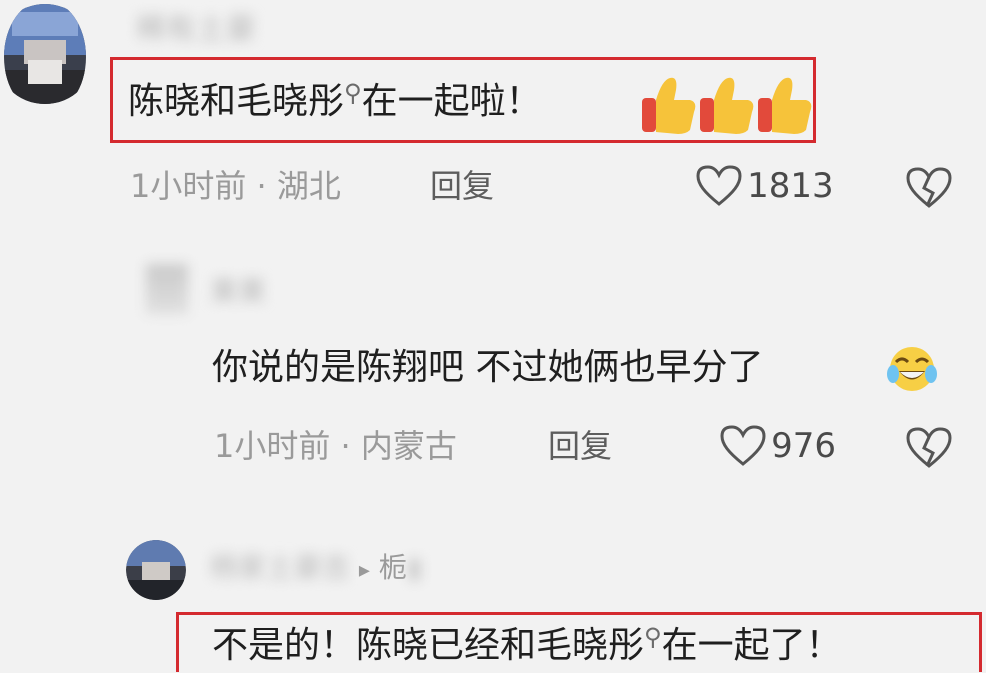  I want to click on comment-text: 你说的是陈翔吧 不过她俩也早分了, so click(487, 368).